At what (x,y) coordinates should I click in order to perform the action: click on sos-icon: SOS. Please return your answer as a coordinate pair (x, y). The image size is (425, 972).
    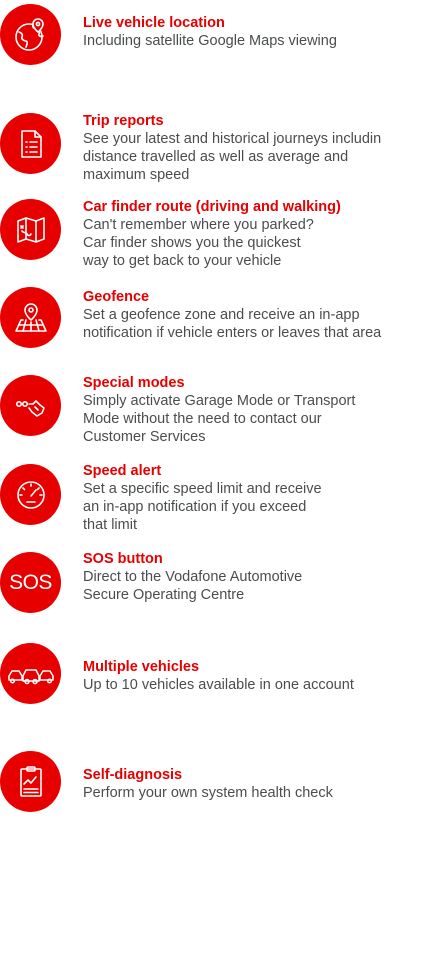
    Looking at the image, I should click on (30, 582).